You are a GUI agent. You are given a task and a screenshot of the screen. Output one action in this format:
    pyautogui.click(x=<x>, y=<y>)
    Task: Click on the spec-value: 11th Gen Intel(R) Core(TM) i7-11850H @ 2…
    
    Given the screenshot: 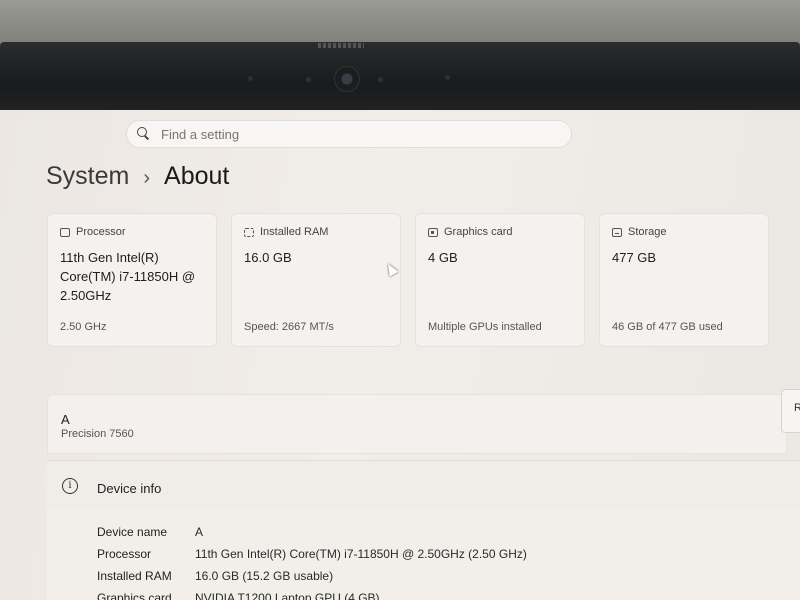 What is the action you would take?
    pyautogui.click(x=361, y=554)
    